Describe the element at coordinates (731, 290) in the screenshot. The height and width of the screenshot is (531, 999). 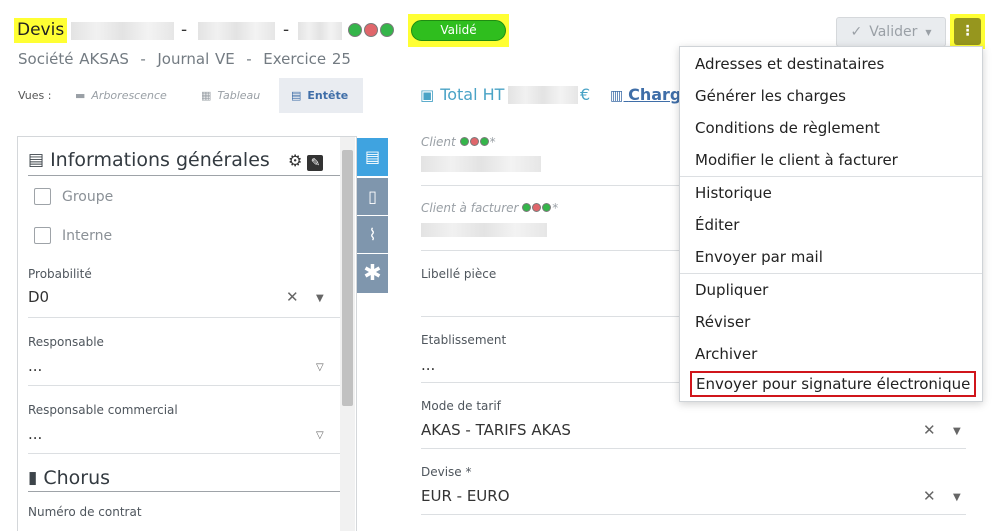
I see `menu-item-dupliquer: Dupliquer` at that location.